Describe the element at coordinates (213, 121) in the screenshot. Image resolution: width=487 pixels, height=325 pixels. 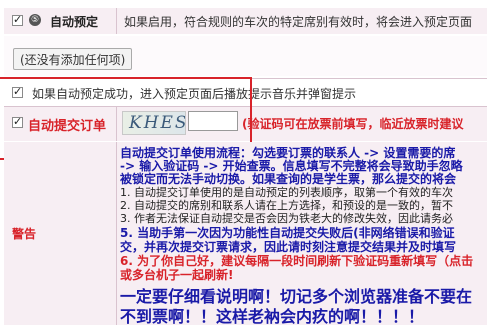
I see `captcha-input` at that location.